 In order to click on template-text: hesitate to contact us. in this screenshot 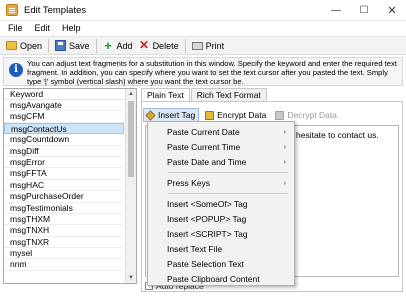, I will do `click(337, 135)`.